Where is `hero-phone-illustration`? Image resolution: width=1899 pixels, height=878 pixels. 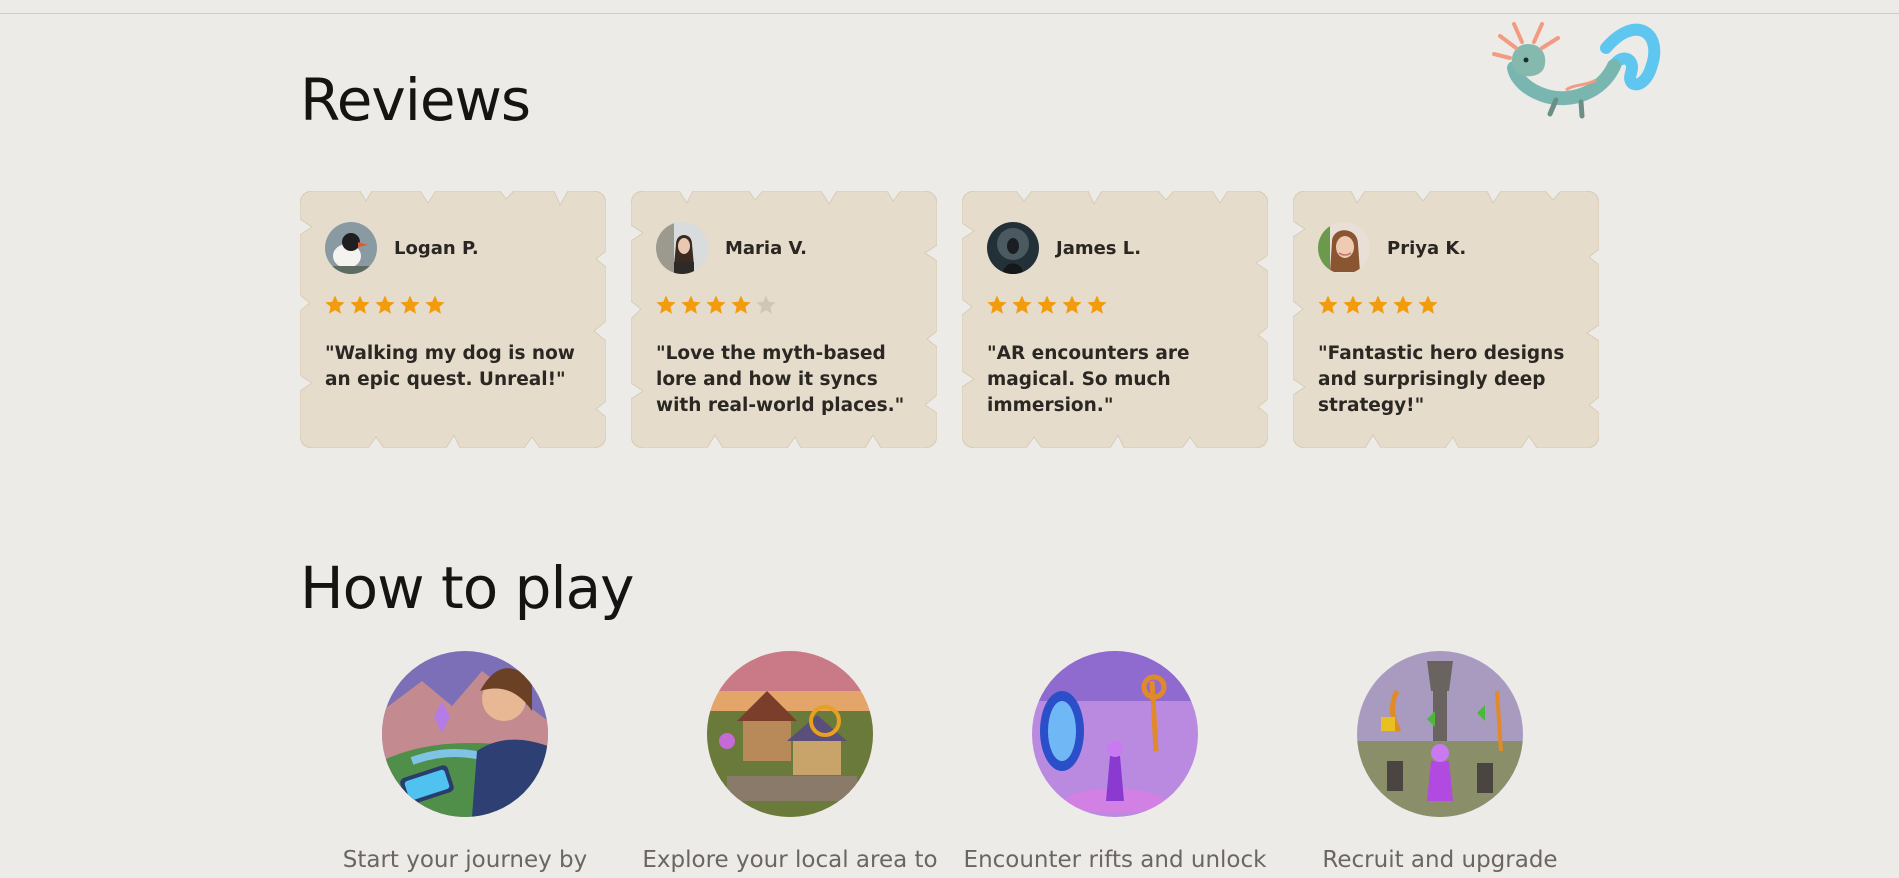
hero-phone-illustration is located at coordinates (465, 734).